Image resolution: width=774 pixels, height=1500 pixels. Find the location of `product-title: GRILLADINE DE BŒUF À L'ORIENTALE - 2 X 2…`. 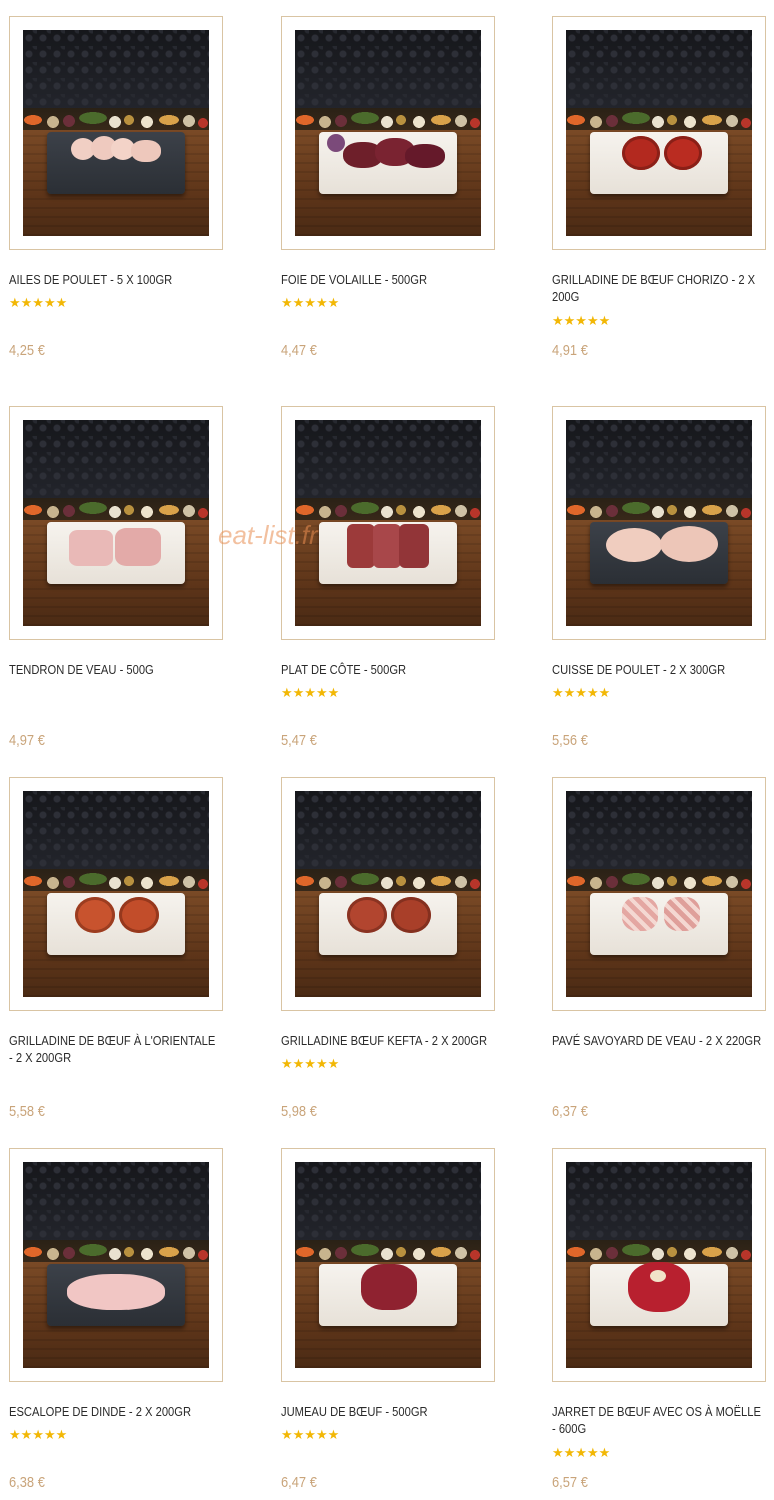

product-title: GRILLADINE DE BŒUF À L'ORIENTALE - 2 X 2… is located at coordinates (115, 1049).